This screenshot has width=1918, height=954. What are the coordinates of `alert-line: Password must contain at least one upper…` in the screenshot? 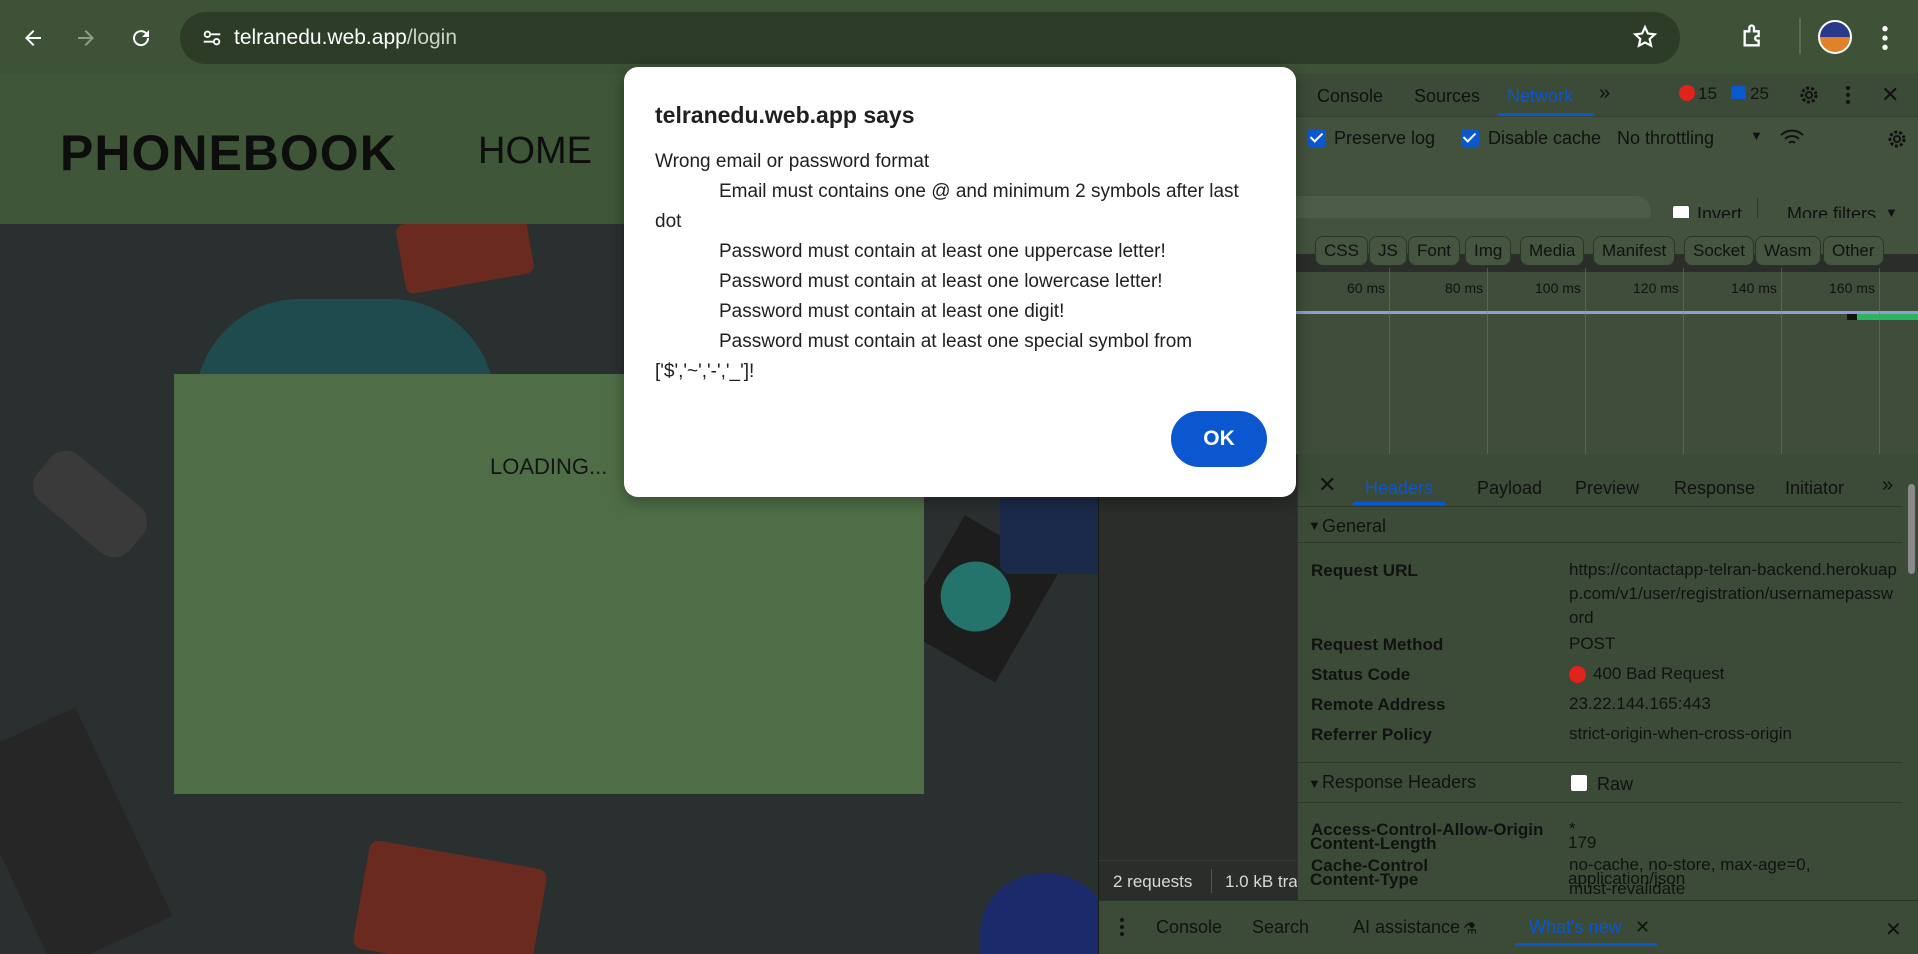 It's located at (942, 251).